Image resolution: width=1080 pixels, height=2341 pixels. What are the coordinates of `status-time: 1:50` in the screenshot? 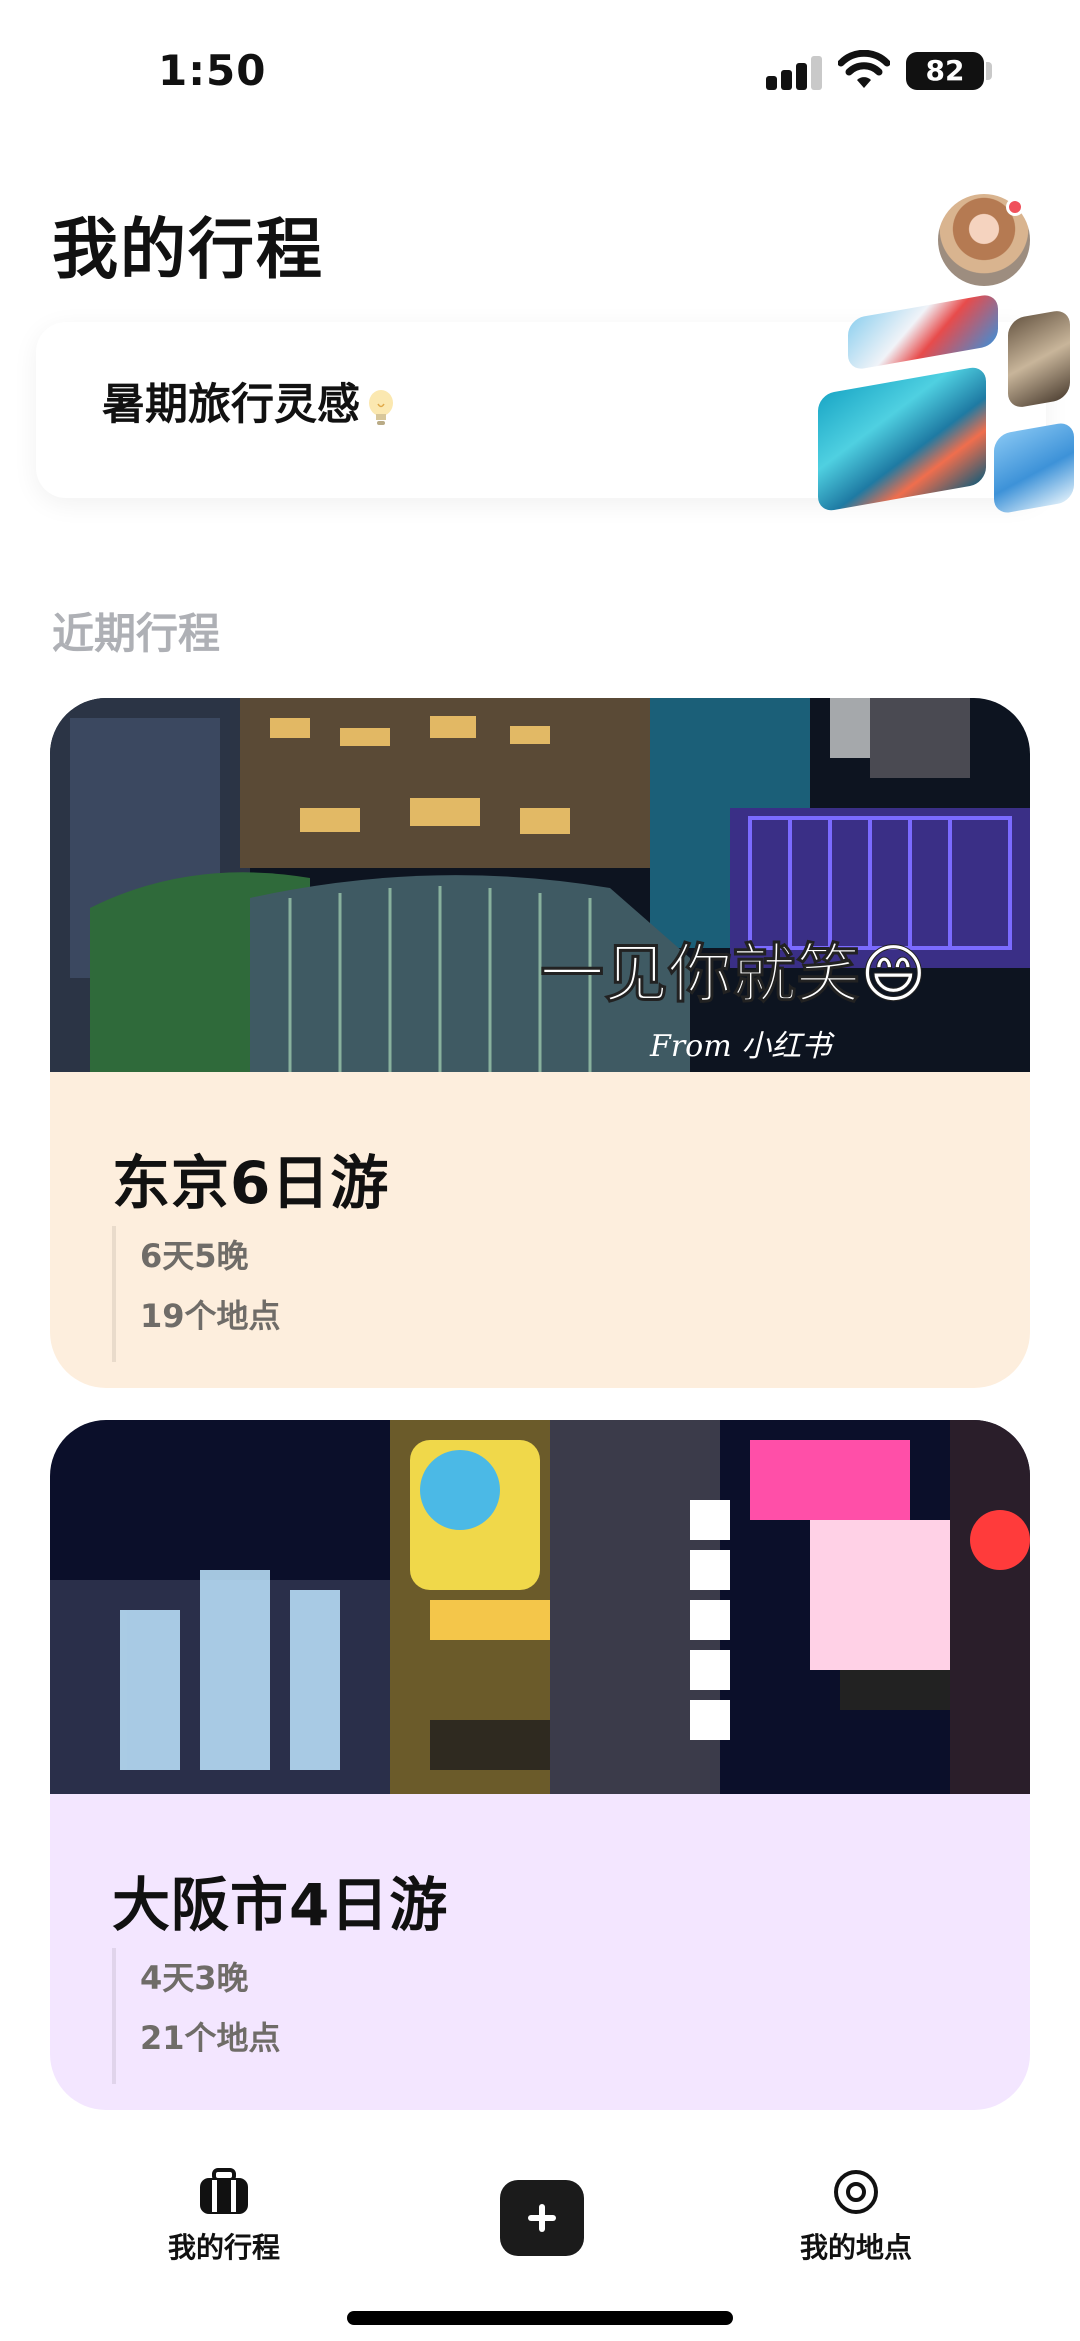 It's located at (212, 70).